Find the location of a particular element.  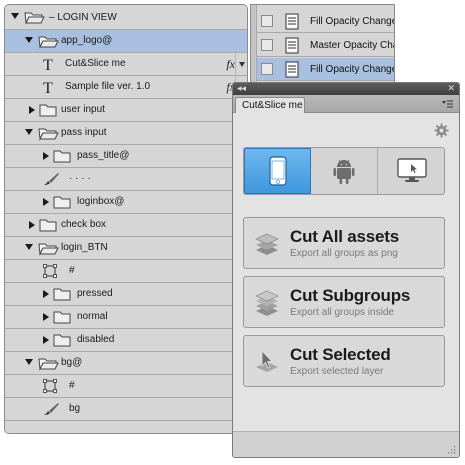

effects-fx-icon: fx is located at coordinates (230, 64).